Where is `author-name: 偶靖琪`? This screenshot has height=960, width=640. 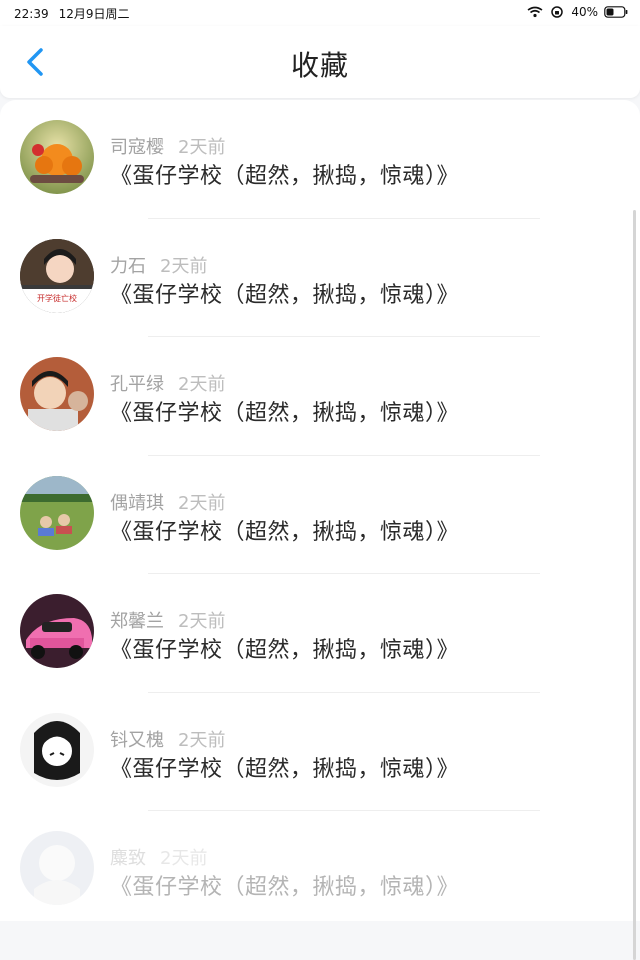 author-name: 偶靖琪 is located at coordinates (137, 503).